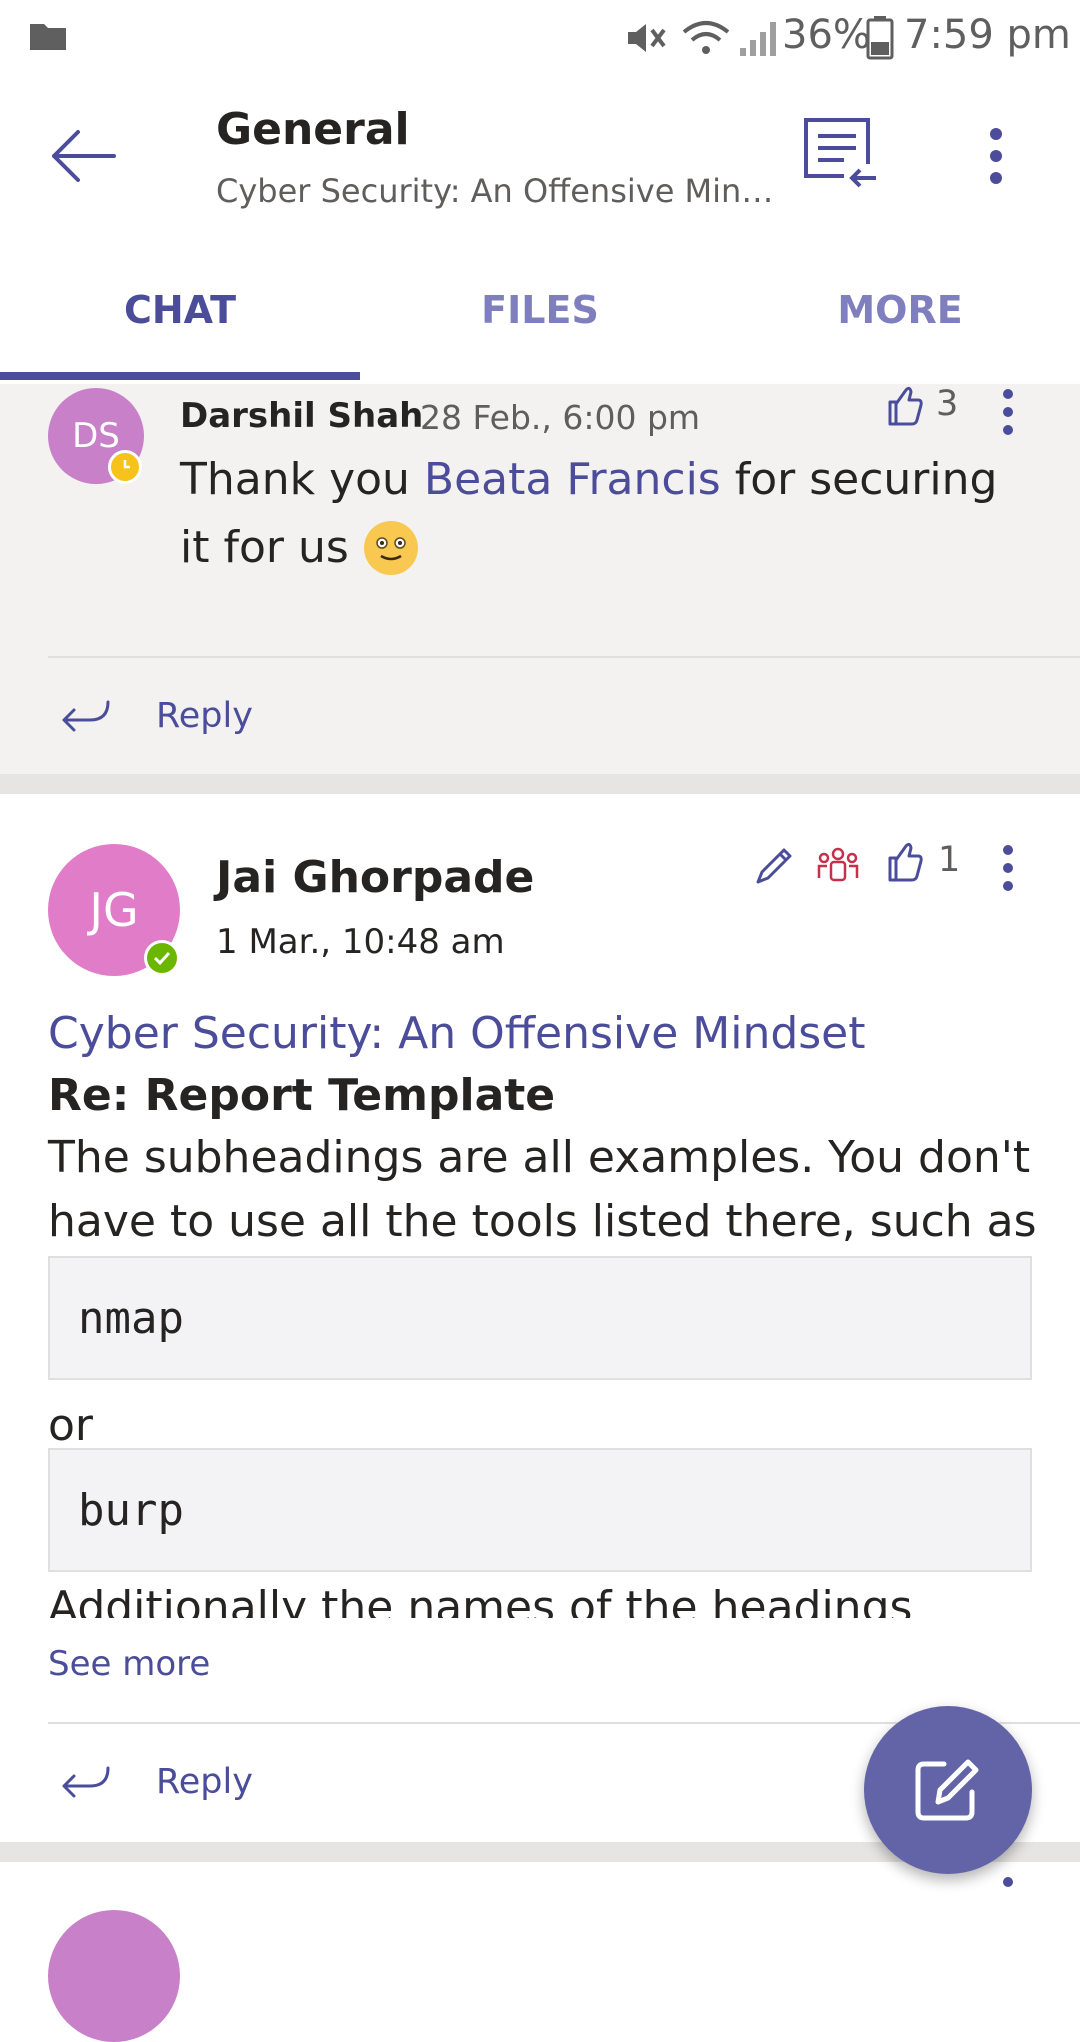 The height and width of the screenshot is (2042, 1080). I want to click on compose-icon, so click(947, 1790).